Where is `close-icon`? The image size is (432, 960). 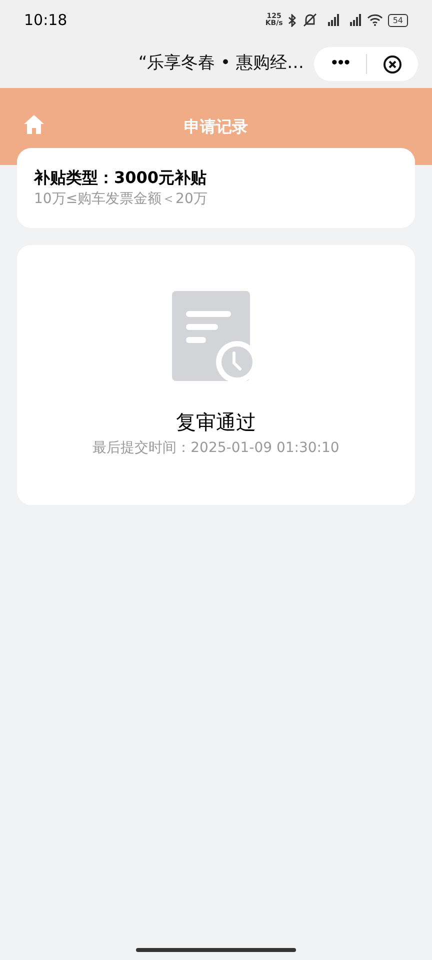 close-icon is located at coordinates (392, 64).